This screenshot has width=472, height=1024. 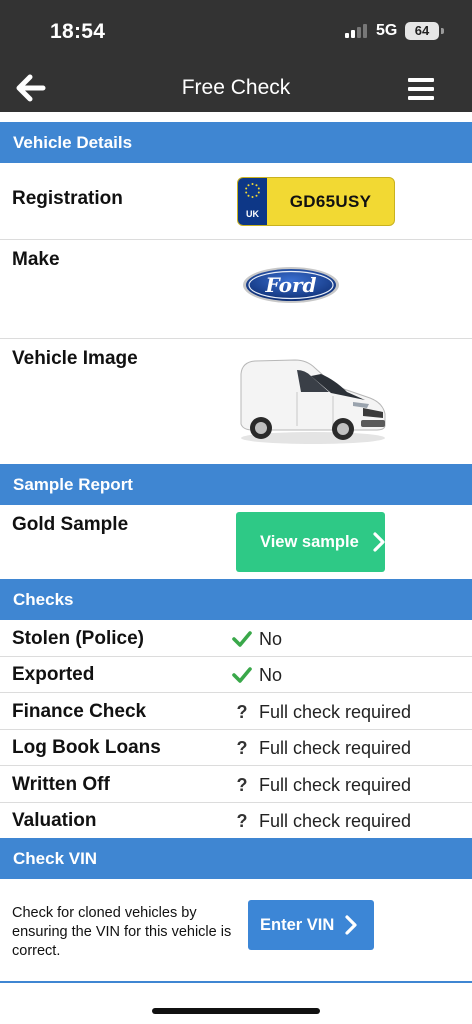 I want to click on registration-plate: UK GD65USY, so click(x=316, y=201).